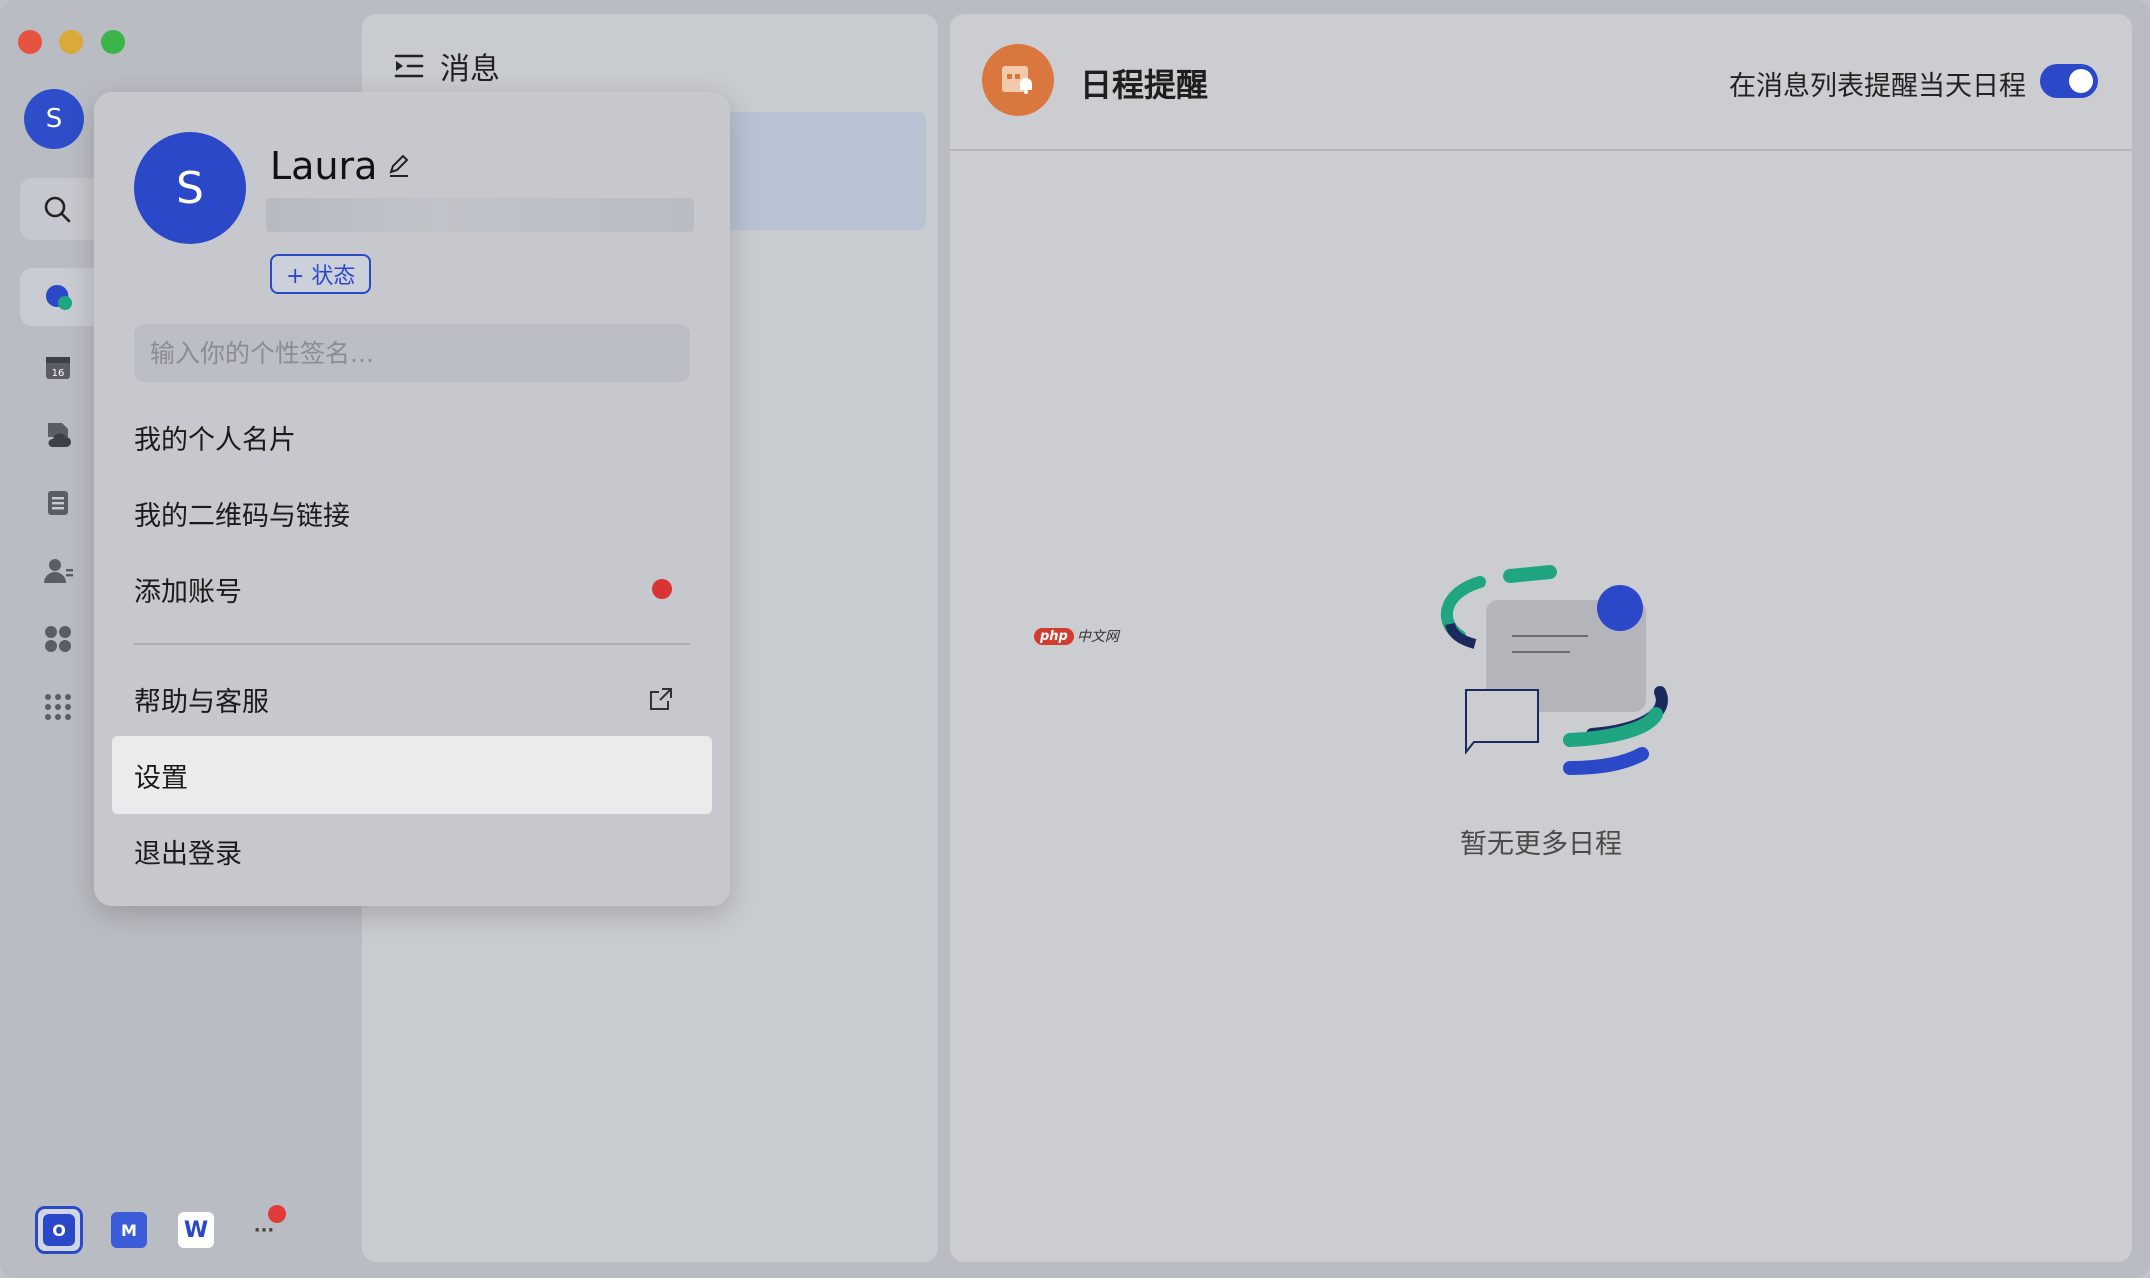 This screenshot has width=2150, height=1278. I want to click on calendar-icon: 16, so click(58, 368).